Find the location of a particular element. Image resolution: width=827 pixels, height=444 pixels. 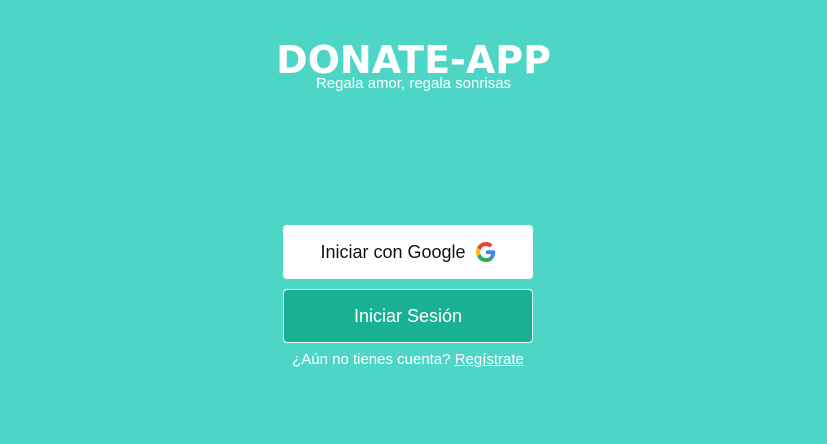

login-label: Iniciar Sesión is located at coordinates (408, 315).